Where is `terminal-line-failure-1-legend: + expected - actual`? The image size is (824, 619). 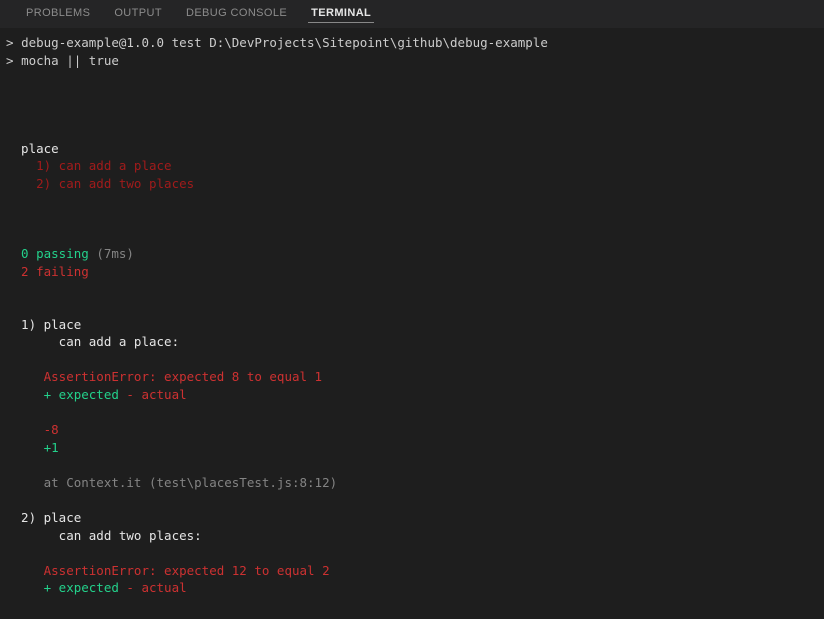 terminal-line-failure-1-legend: + expected - actual is located at coordinates (412, 395).